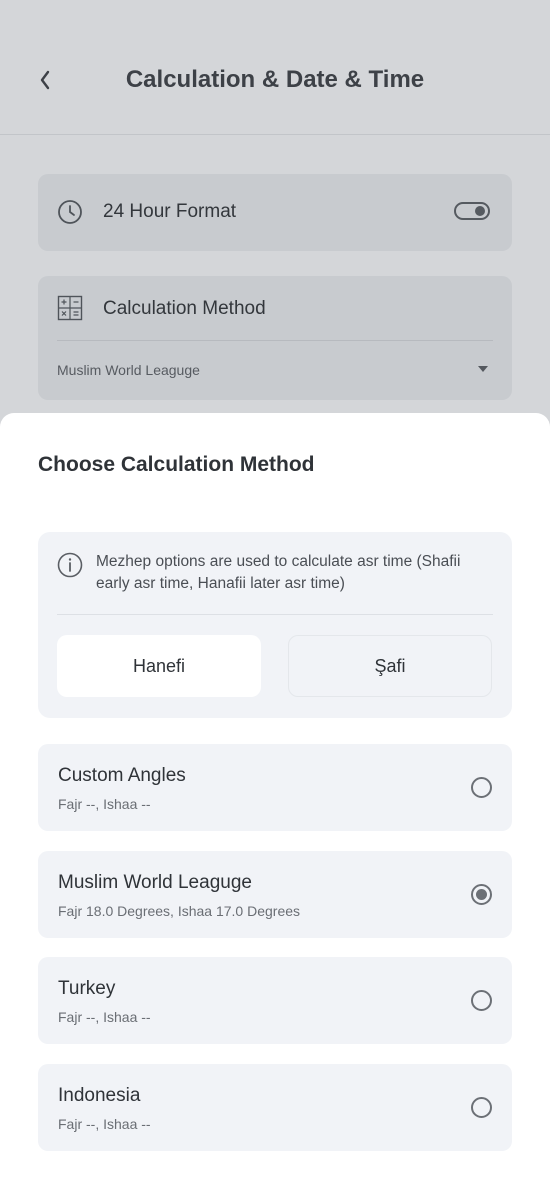  I want to click on option-custom-angles: Custom Angles Fajr --, Ishaa --, so click(275, 787).